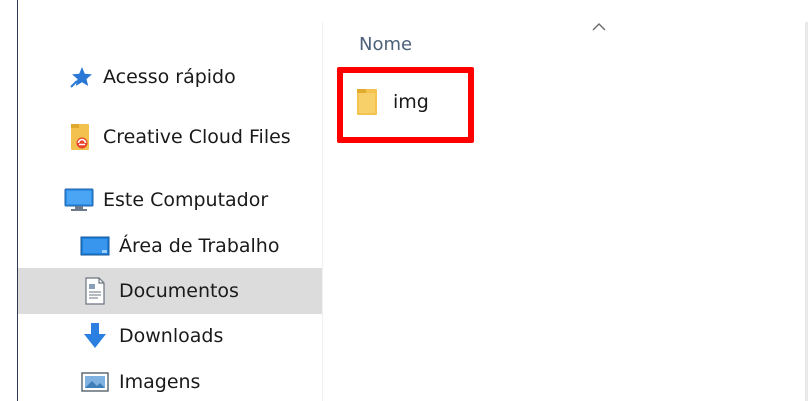 Image resolution: width=808 pixels, height=401 pixels. I want to click on file-name: img, so click(411, 102).